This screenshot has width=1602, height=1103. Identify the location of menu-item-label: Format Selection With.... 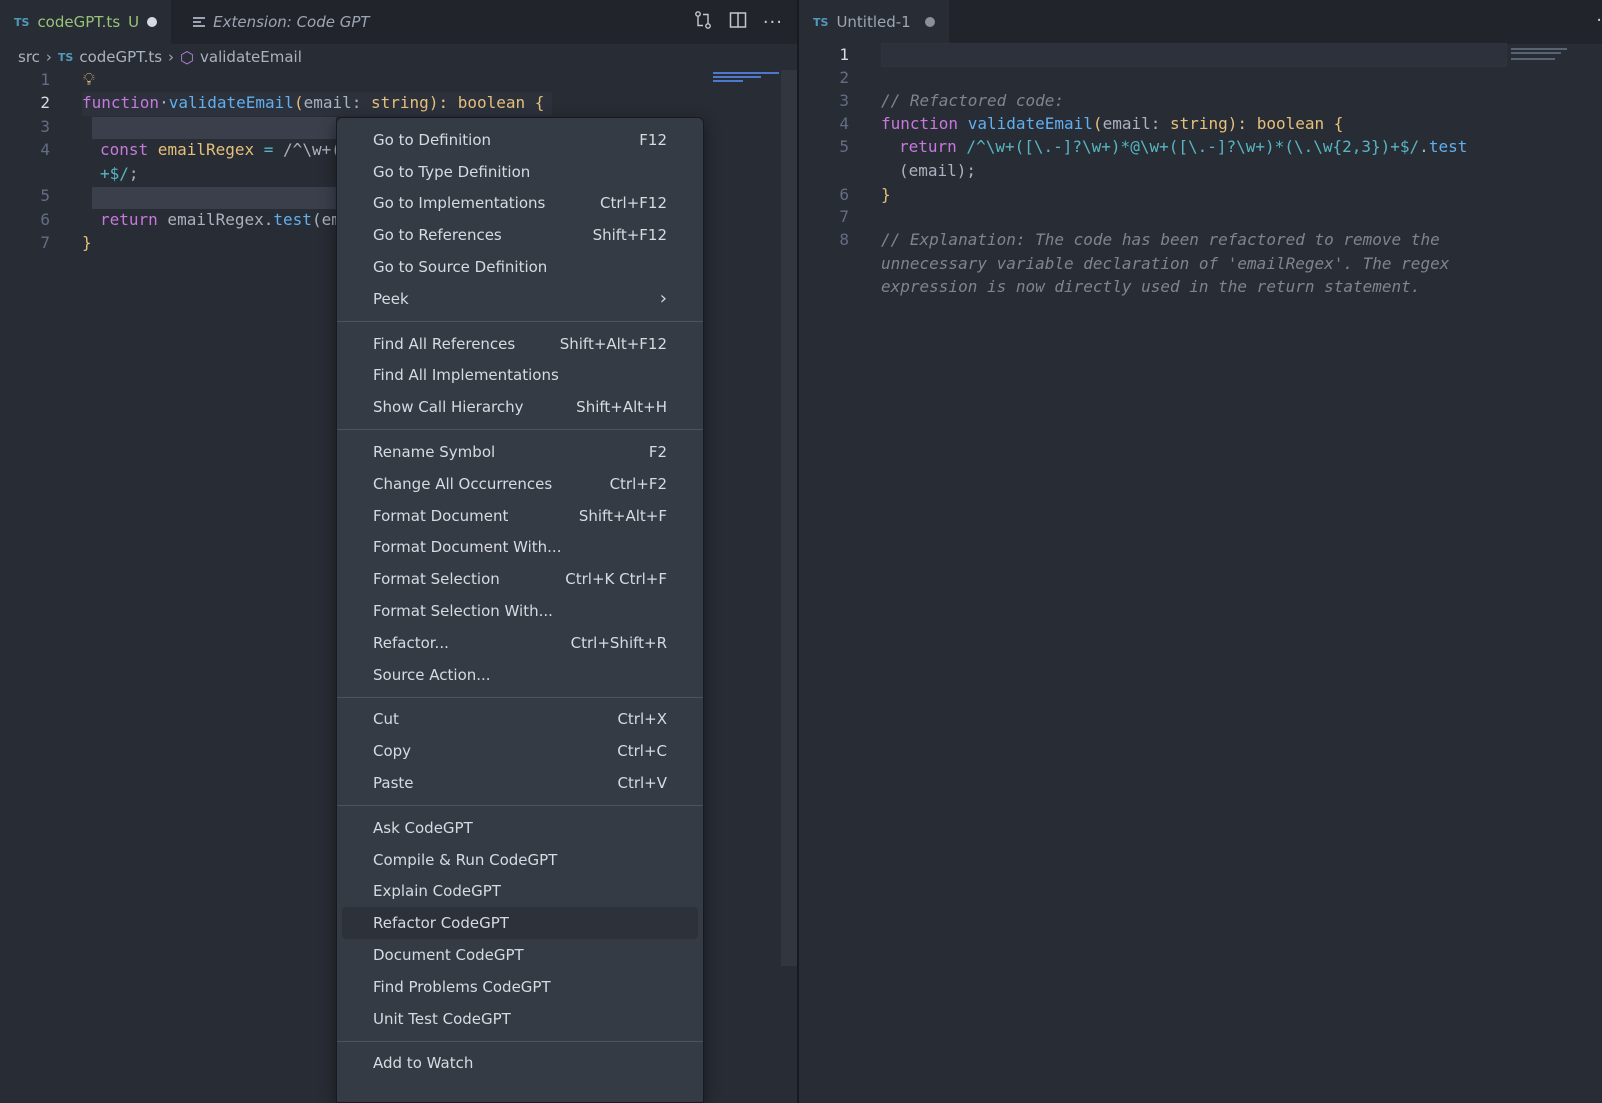
(463, 611).